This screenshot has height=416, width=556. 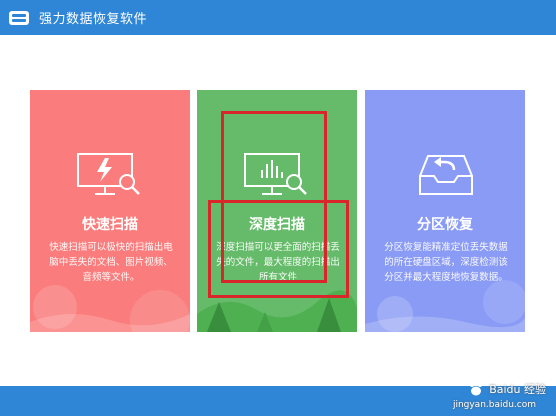 I want to click on deep-scan-decoration, so click(x=277, y=311).